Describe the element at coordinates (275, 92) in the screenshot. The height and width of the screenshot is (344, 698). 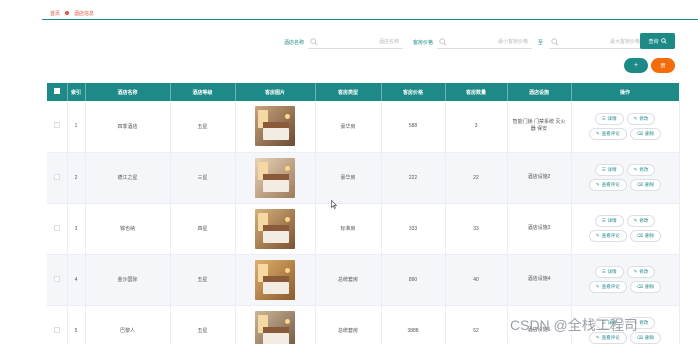
I see `col-room-image: 客房图片` at that location.